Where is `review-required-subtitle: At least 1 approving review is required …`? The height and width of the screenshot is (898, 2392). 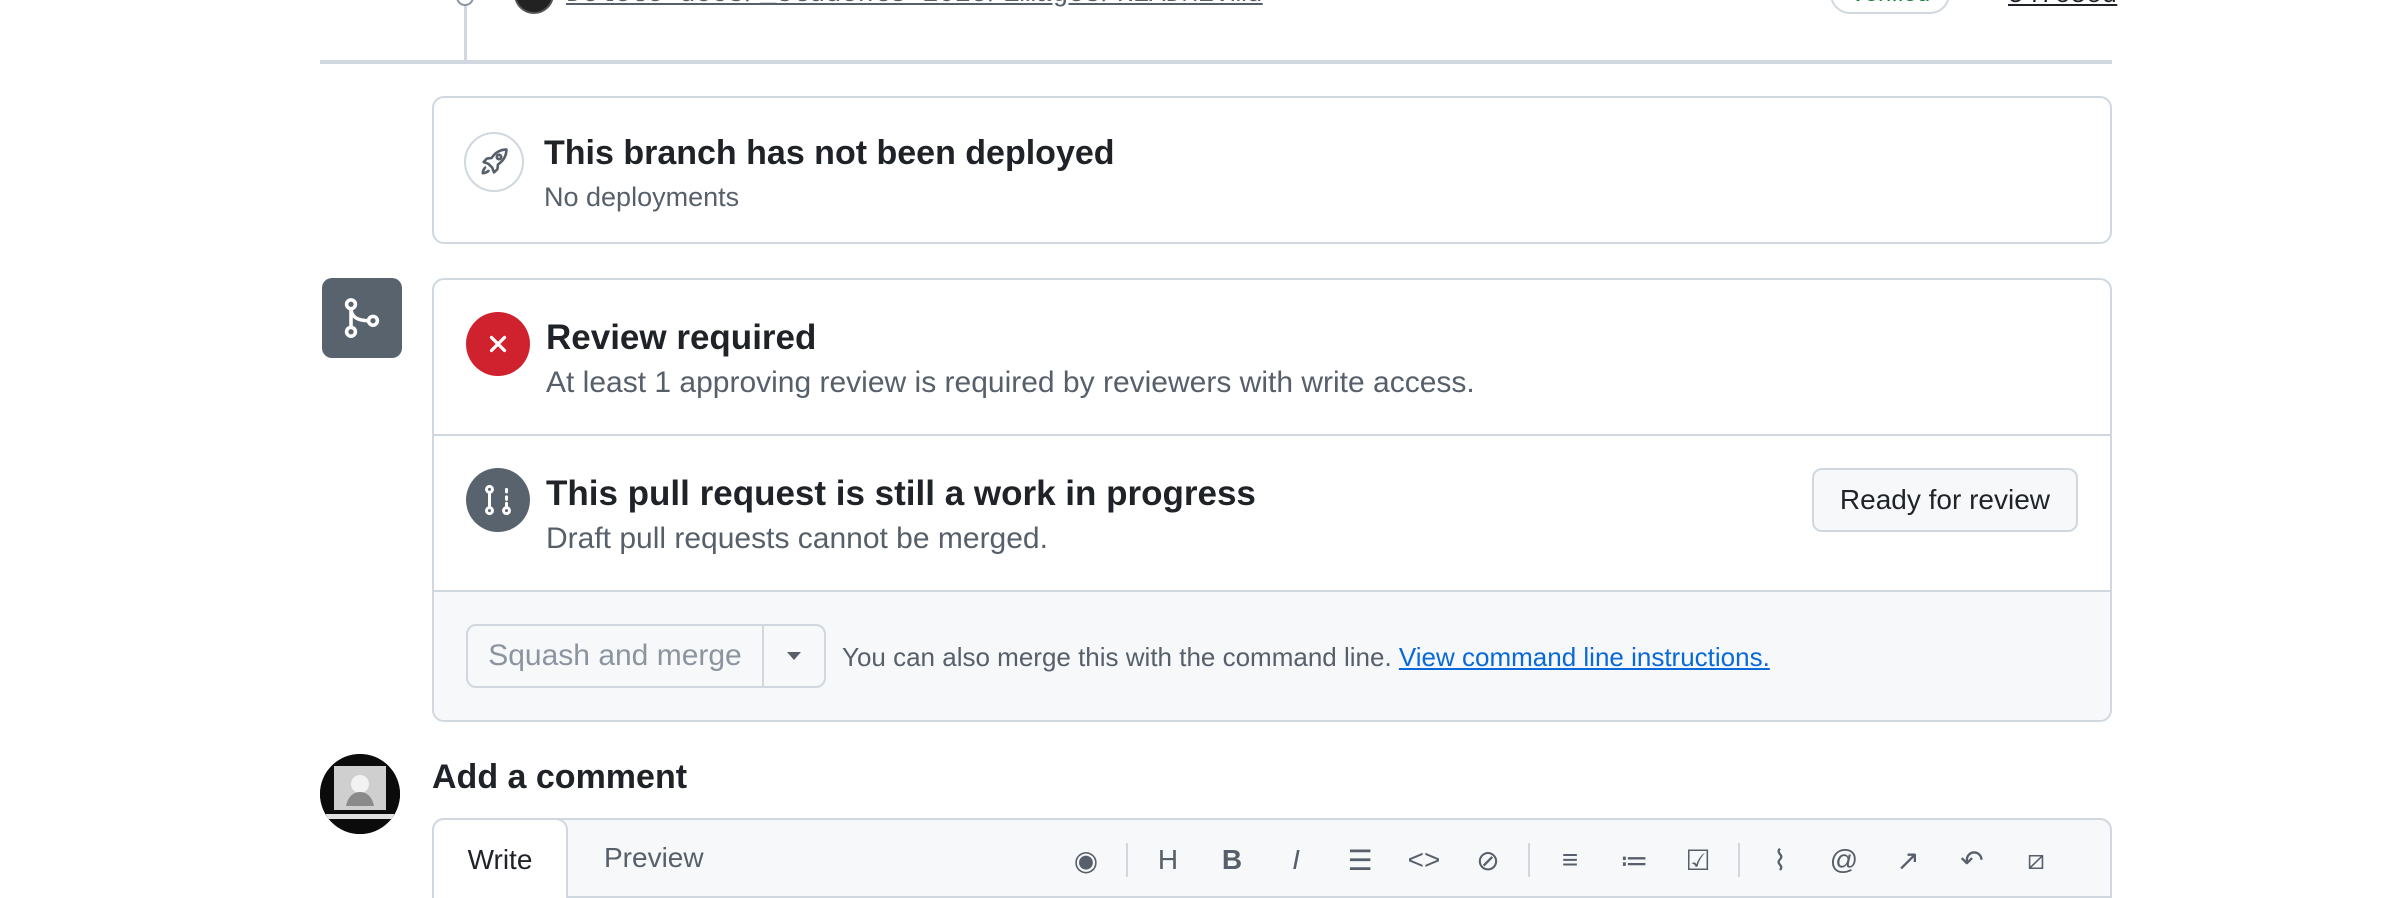 review-required-subtitle: At least 1 approving review is required … is located at coordinates (1010, 382).